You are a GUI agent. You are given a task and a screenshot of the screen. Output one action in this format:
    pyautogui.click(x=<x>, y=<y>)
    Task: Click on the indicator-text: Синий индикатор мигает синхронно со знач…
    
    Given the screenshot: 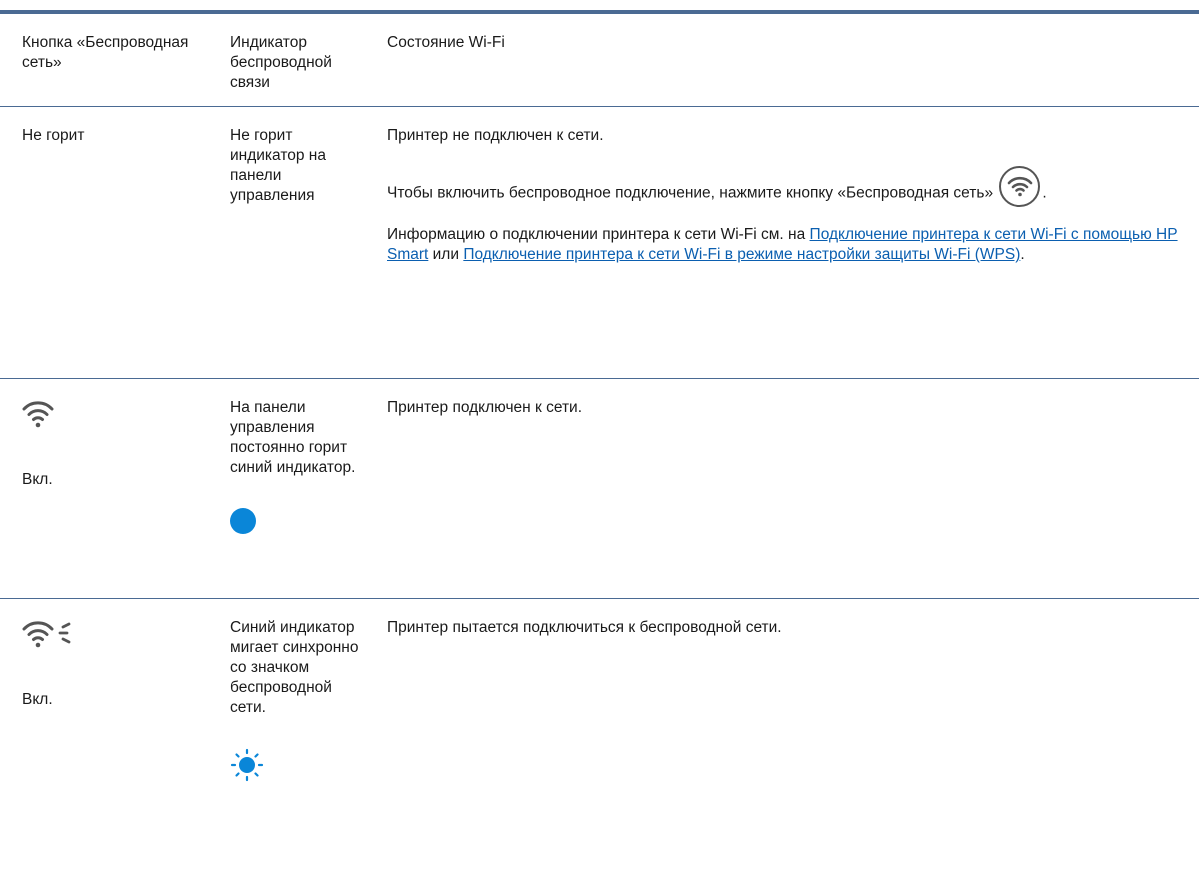 What is the action you would take?
    pyautogui.click(x=294, y=667)
    